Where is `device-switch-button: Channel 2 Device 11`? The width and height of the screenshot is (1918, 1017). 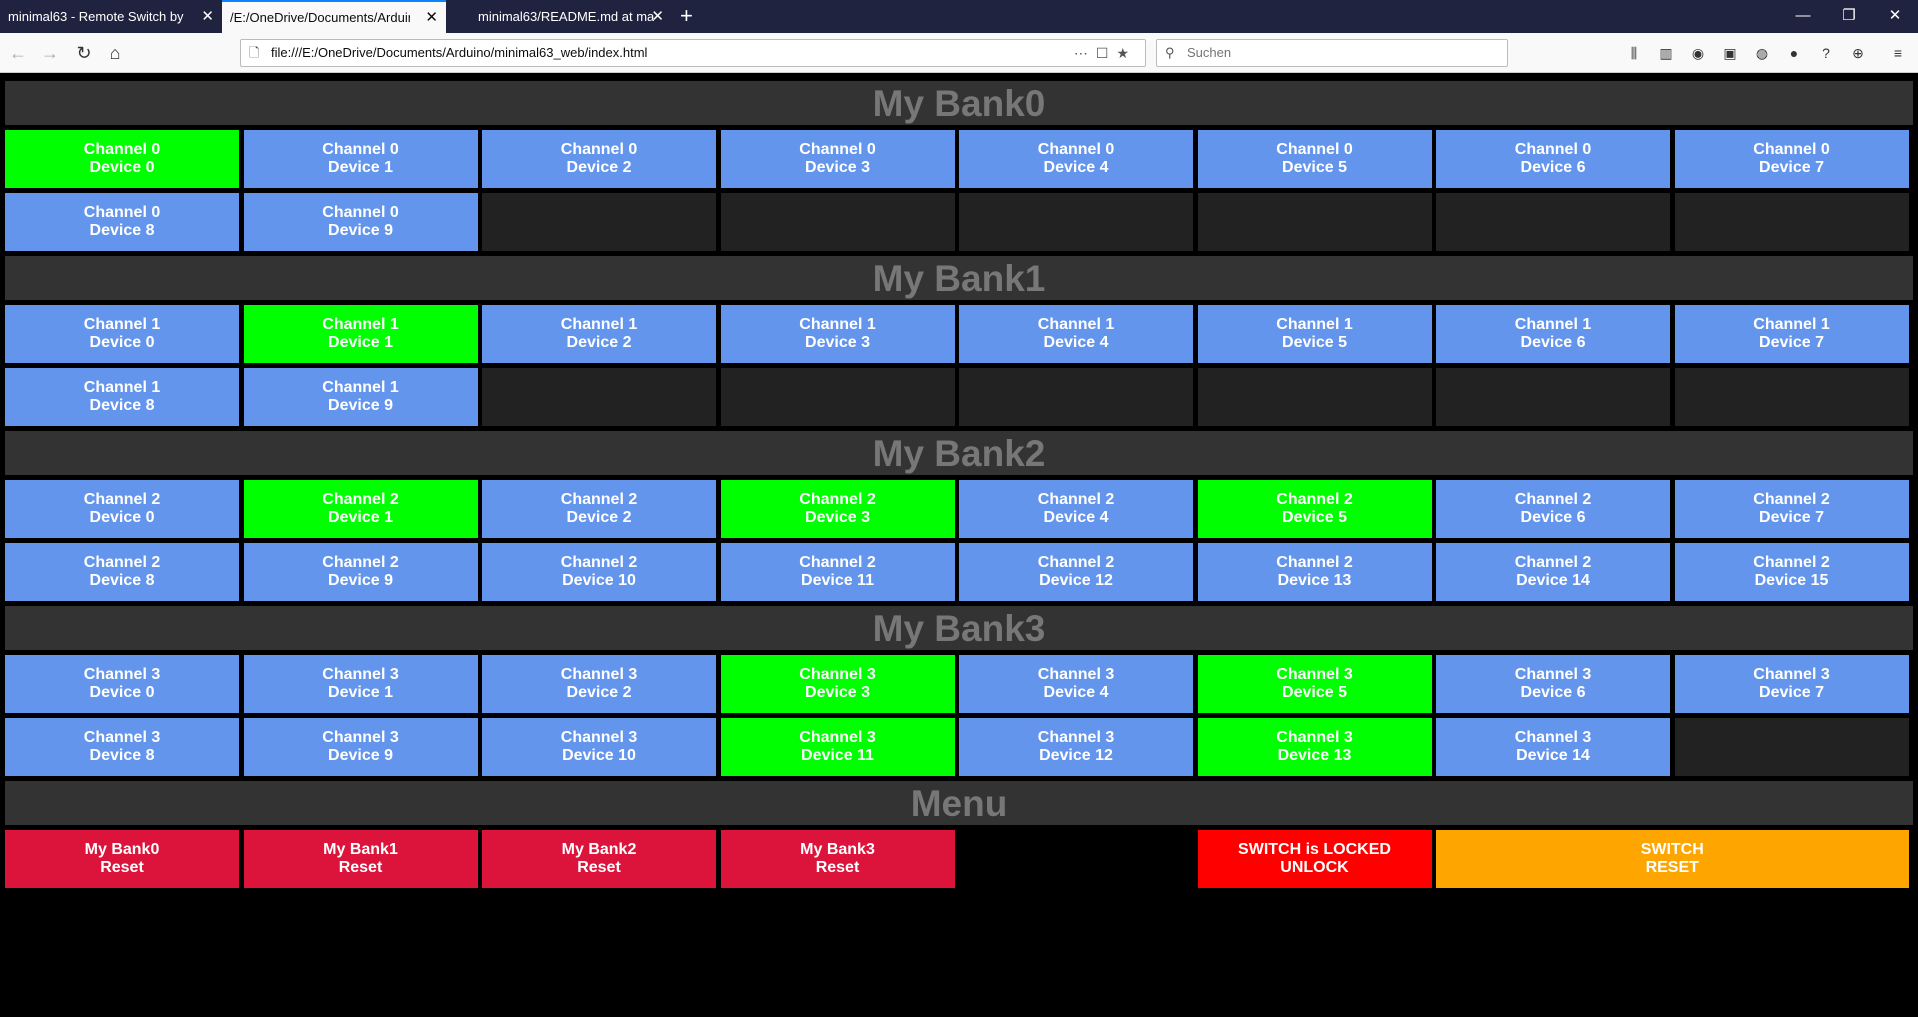 device-switch-button: Channel 2 Device 11 is located at coordinates (837, 572).